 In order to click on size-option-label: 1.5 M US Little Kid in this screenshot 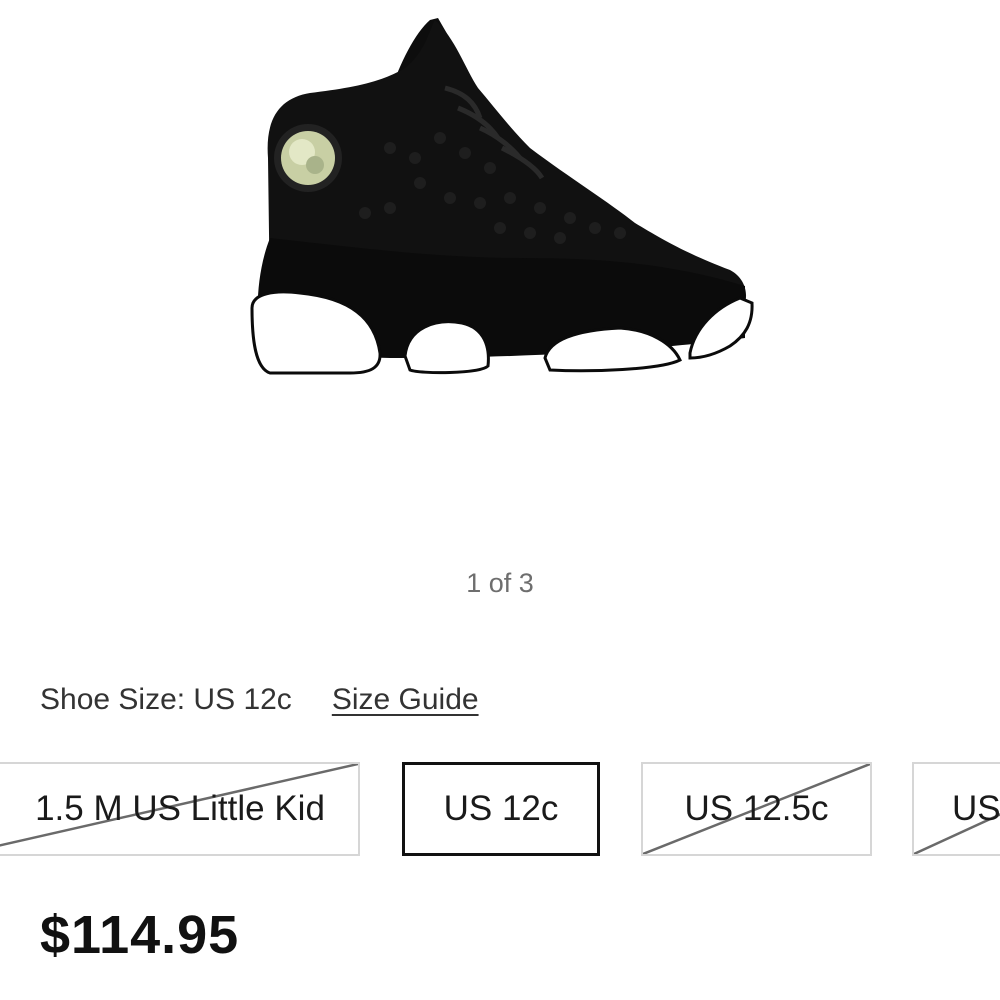, I will do `click(180, 808)`.